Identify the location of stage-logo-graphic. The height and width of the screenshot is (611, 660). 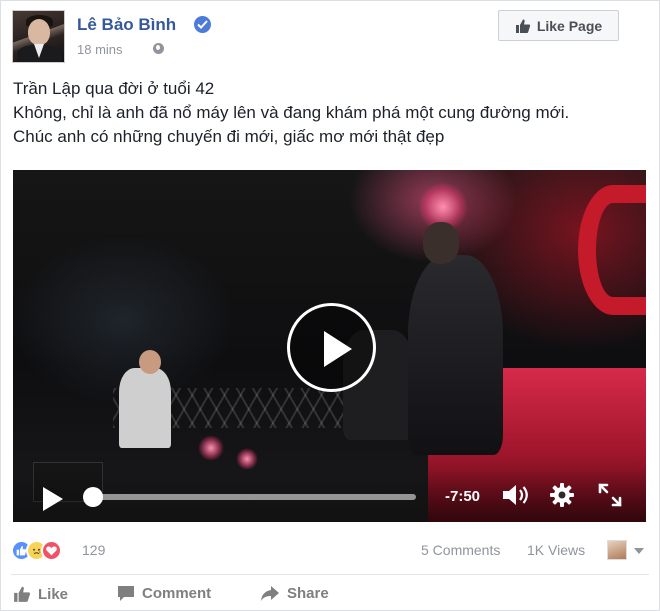
(612, 250).